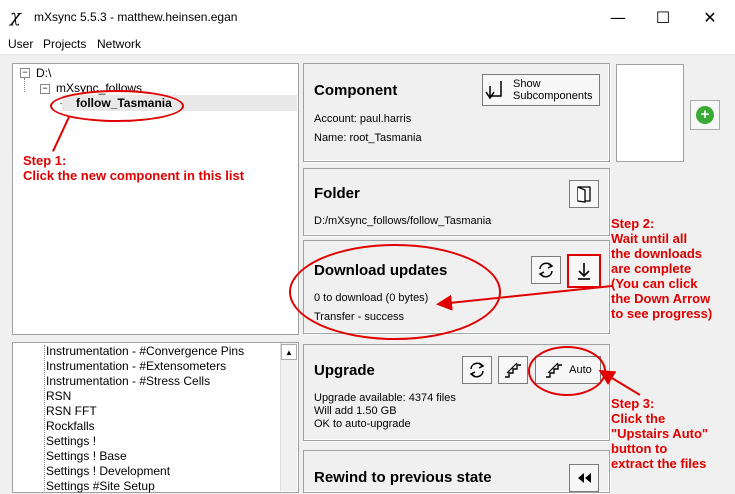 The width and height of the screenshot is (735, 494). I want to click on step3-arrow, so click(619, 382).